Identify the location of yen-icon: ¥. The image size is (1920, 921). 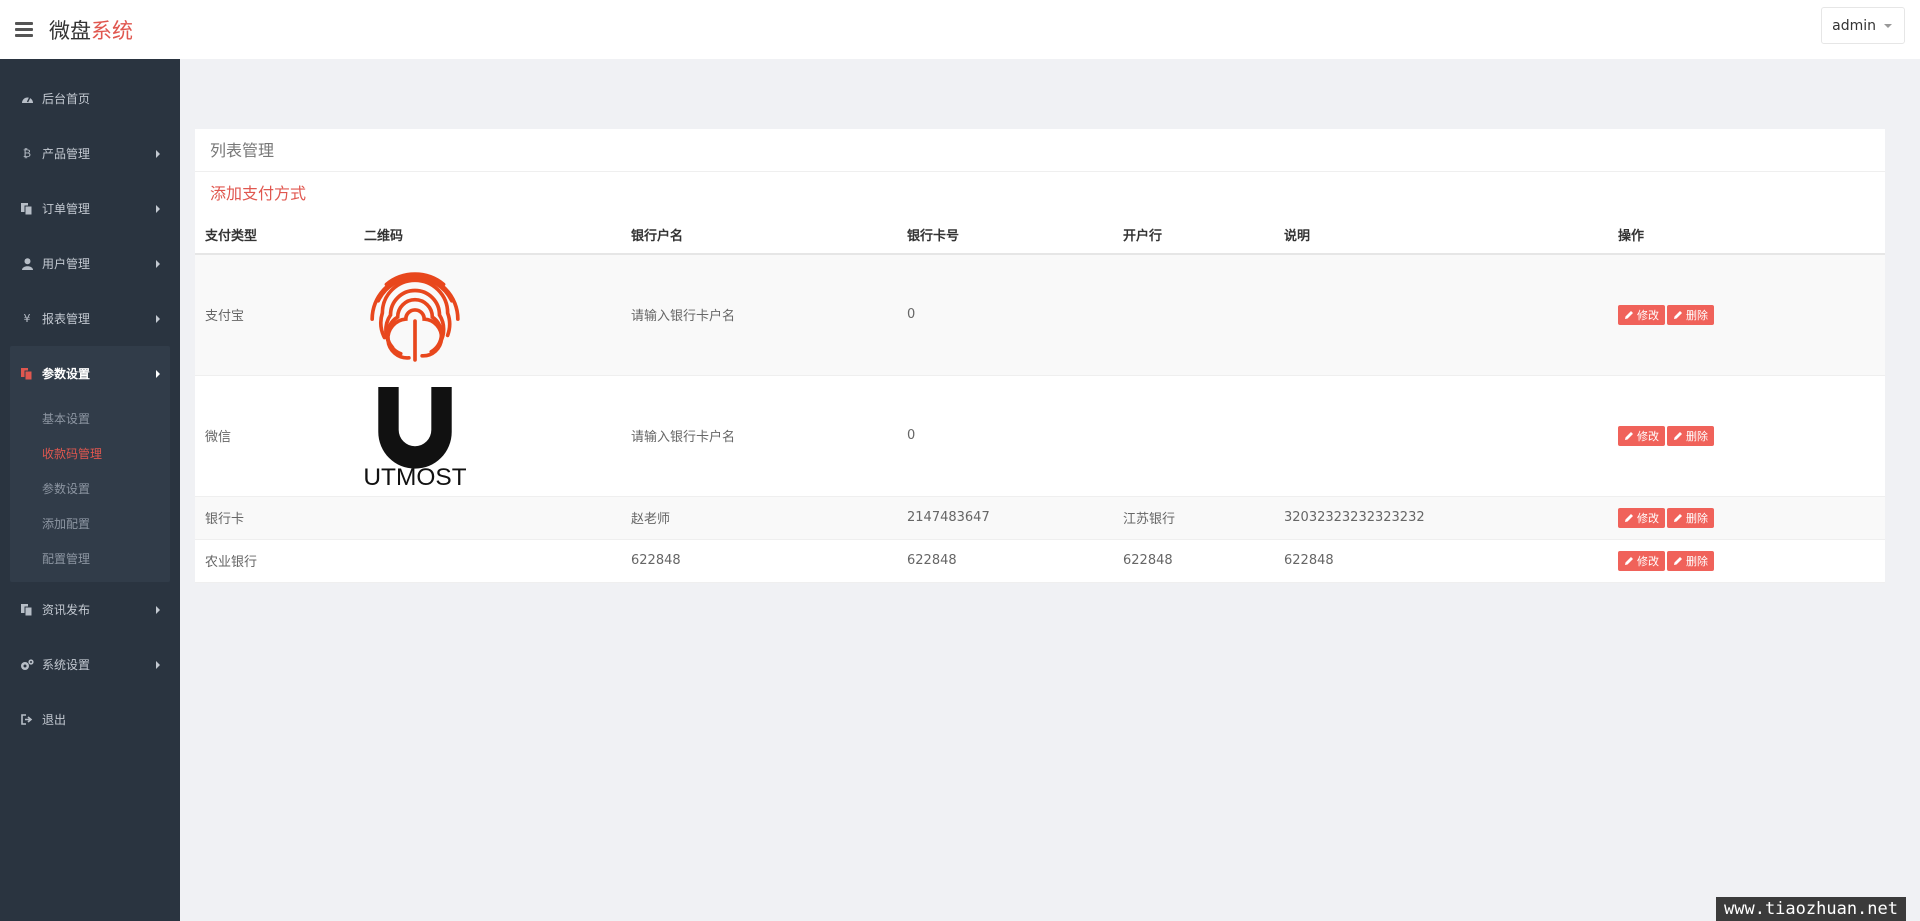
(27, 318).